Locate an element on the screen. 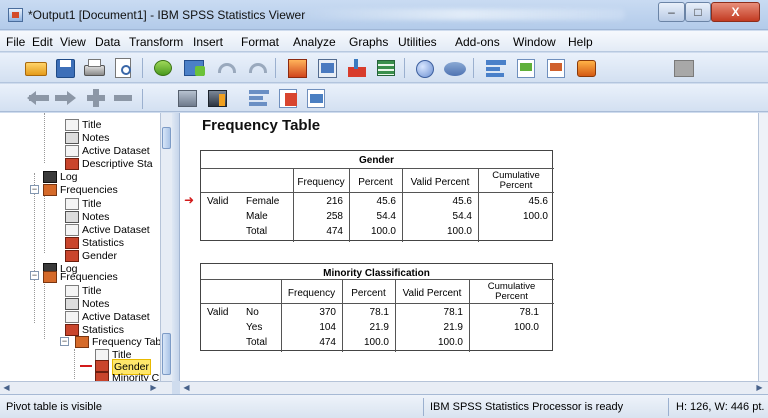 This screenshot has width=768, height=418. create-edit-script-icon is located at coordinates (587, 68).